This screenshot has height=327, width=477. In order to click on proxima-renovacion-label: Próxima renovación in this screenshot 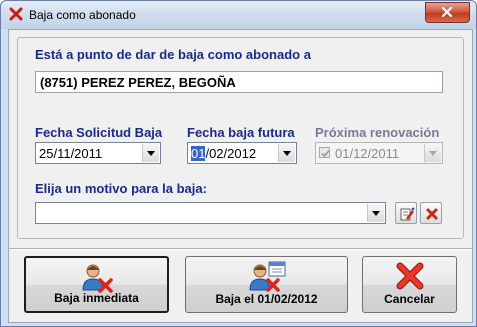, I will do `click(377, 132)`.